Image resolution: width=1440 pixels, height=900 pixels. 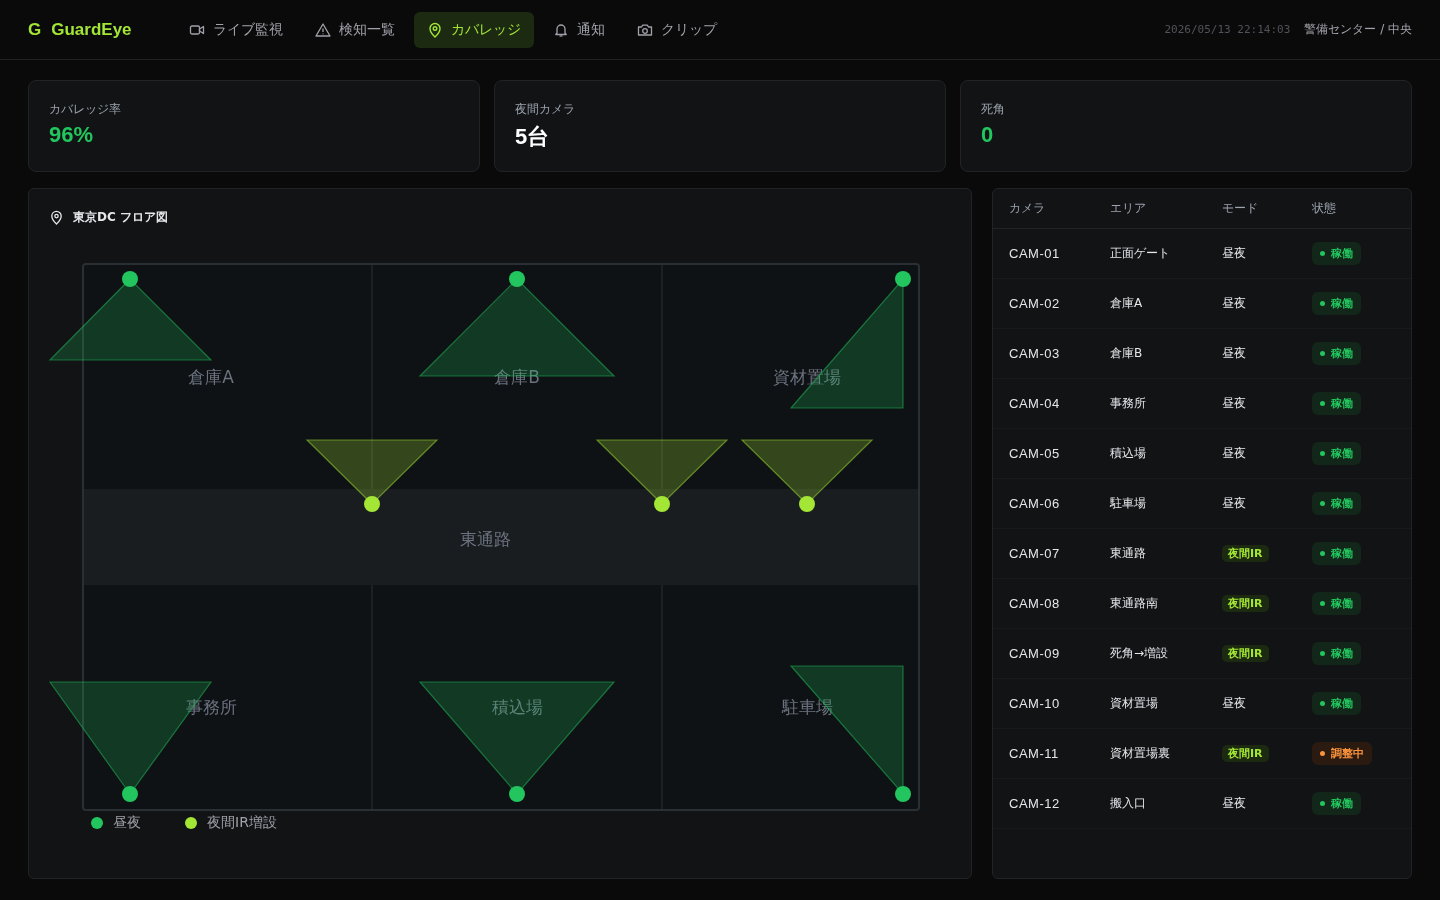 What do you see at coordinates (1128, 208) in the screenshot?
I see `column-header: エリア` at bounding box center [1128, 208].